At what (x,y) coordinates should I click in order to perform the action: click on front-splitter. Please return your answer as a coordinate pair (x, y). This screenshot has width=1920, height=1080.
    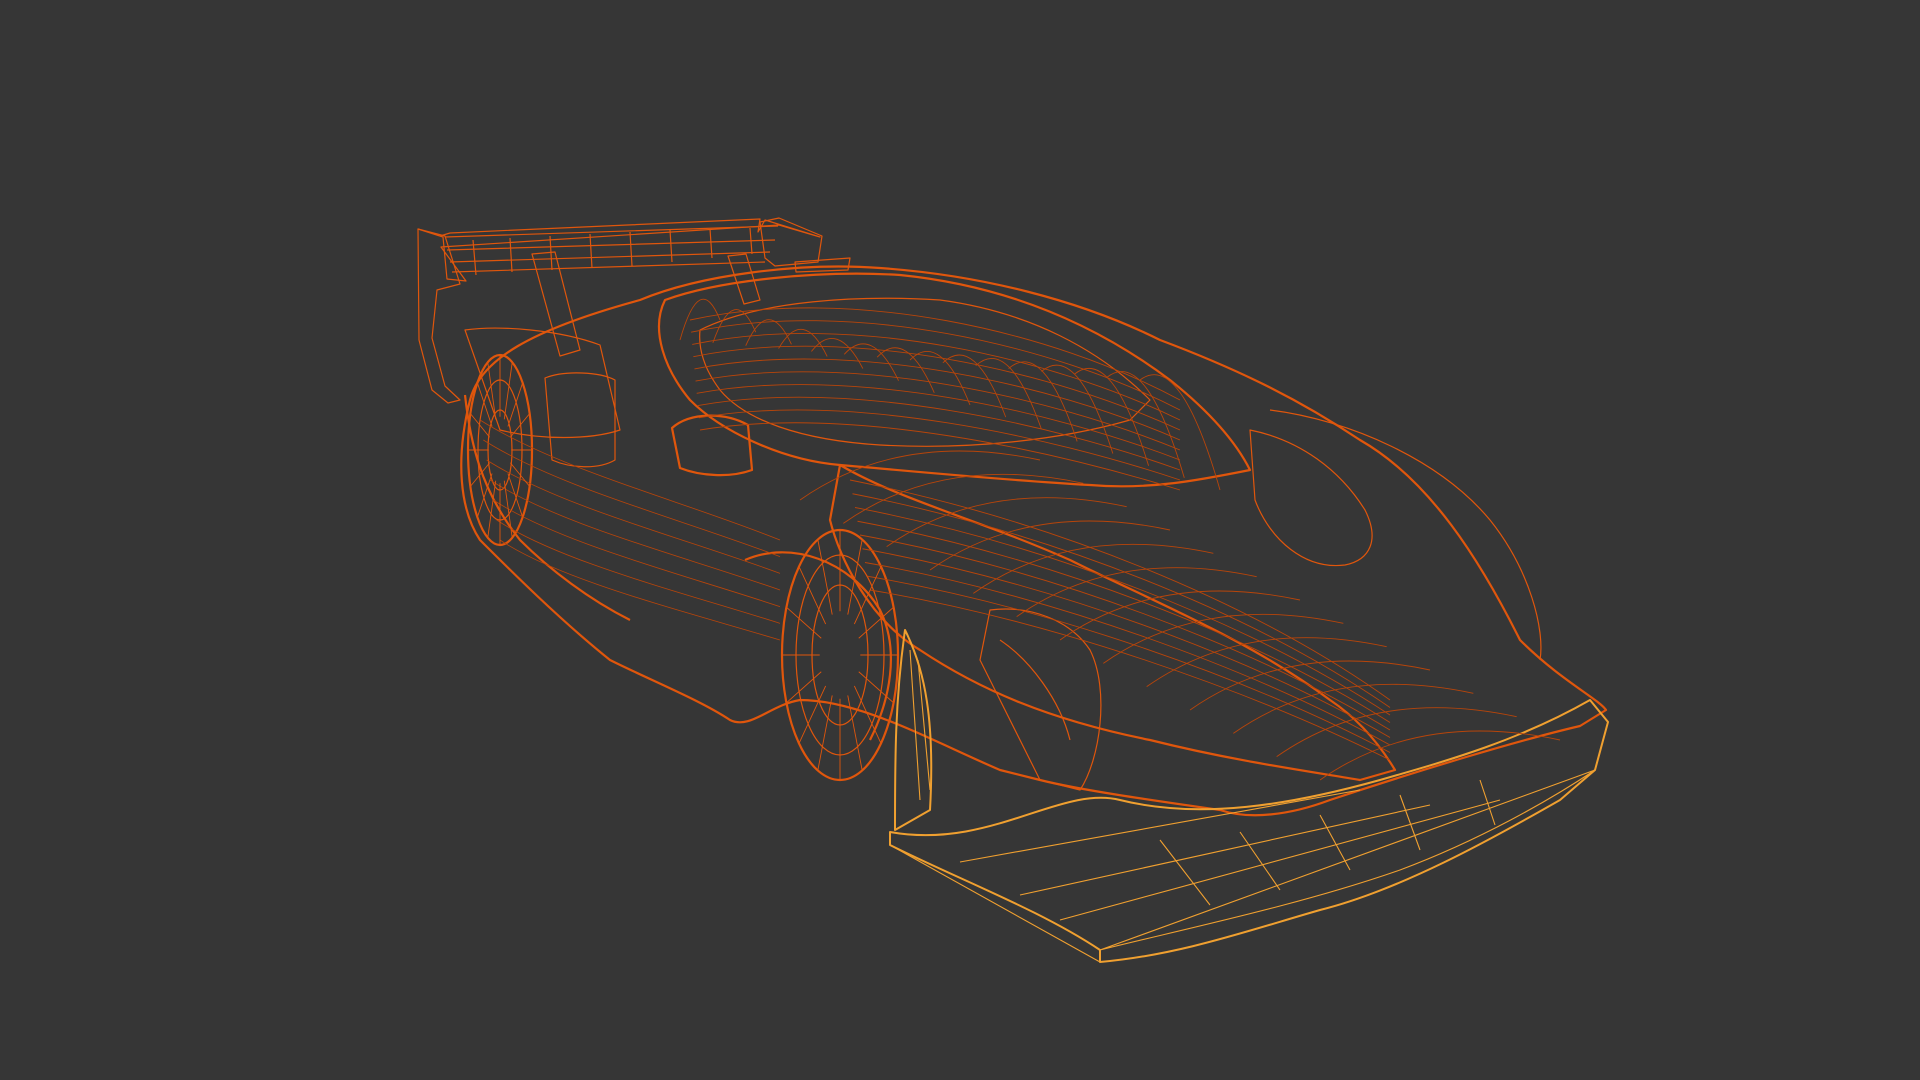
    Looking at the image, I should click on (1249, 796).